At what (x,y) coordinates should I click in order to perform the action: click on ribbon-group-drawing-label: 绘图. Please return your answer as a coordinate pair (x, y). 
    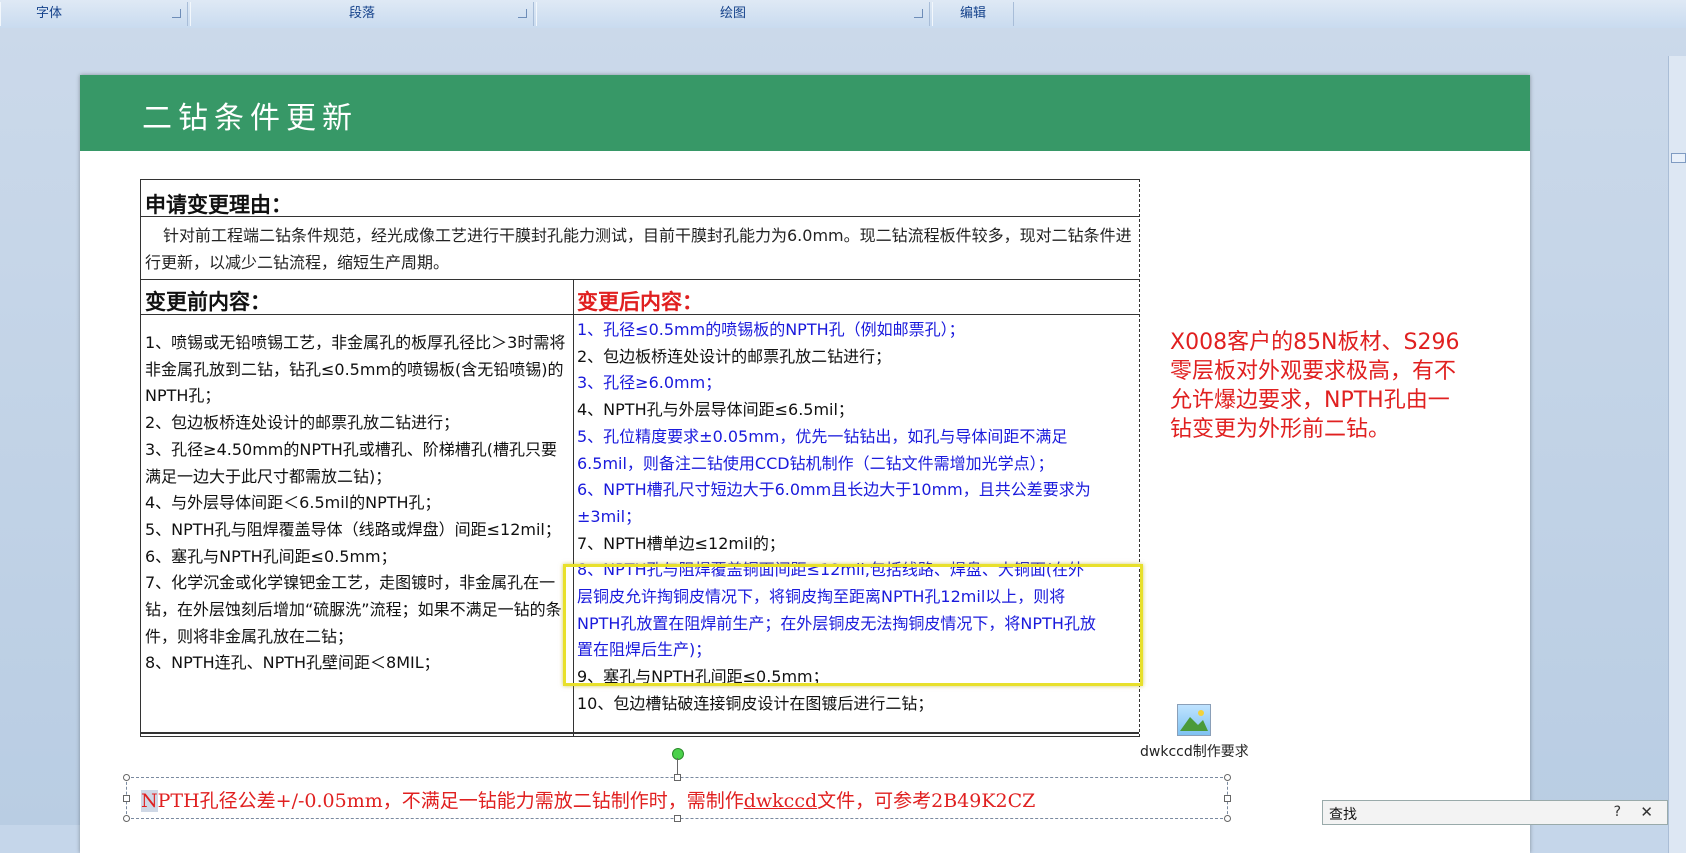
    Looking at the image, I should click on (732, 13).